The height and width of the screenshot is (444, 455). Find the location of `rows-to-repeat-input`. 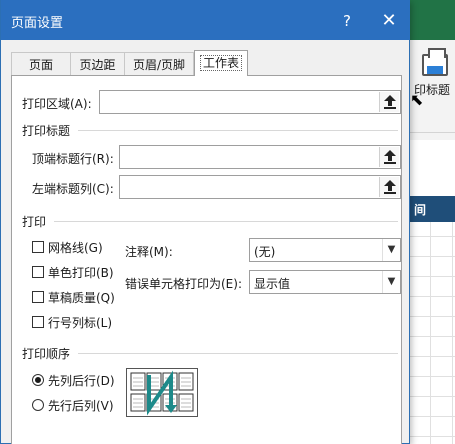

rows-to-repeat-input is located at coordinates (260, 157).